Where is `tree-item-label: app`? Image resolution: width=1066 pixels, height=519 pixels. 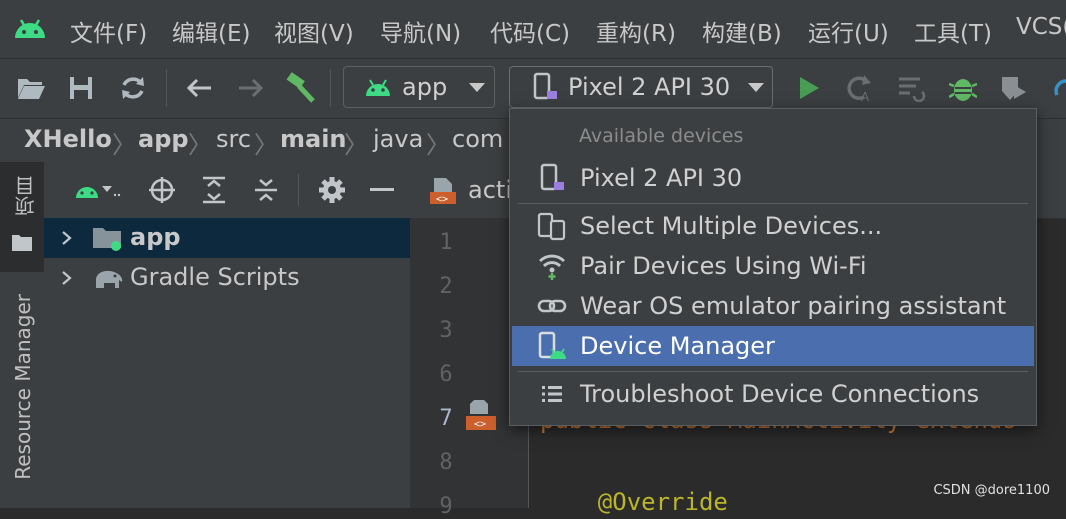 tree-item-label: app is located at coordinates (155, 237).